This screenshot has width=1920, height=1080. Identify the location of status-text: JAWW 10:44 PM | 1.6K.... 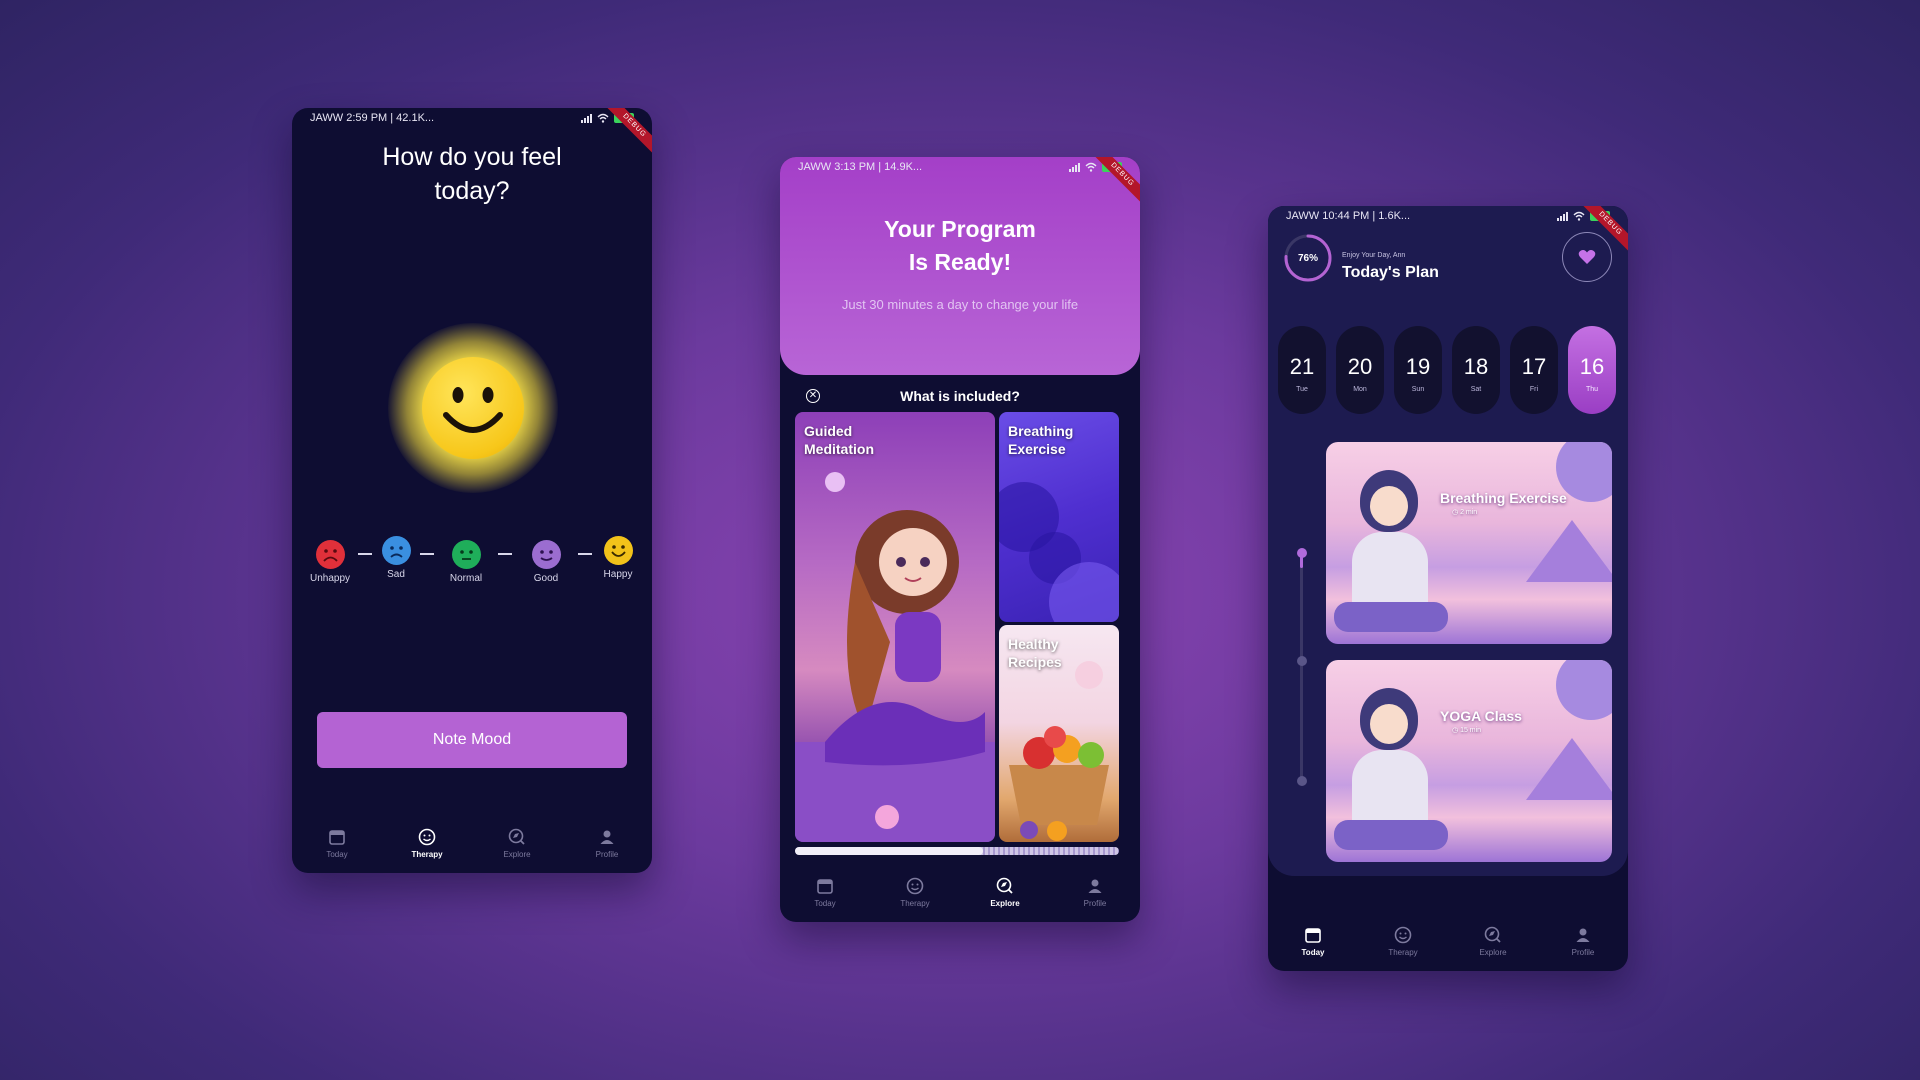
(1348, 216).